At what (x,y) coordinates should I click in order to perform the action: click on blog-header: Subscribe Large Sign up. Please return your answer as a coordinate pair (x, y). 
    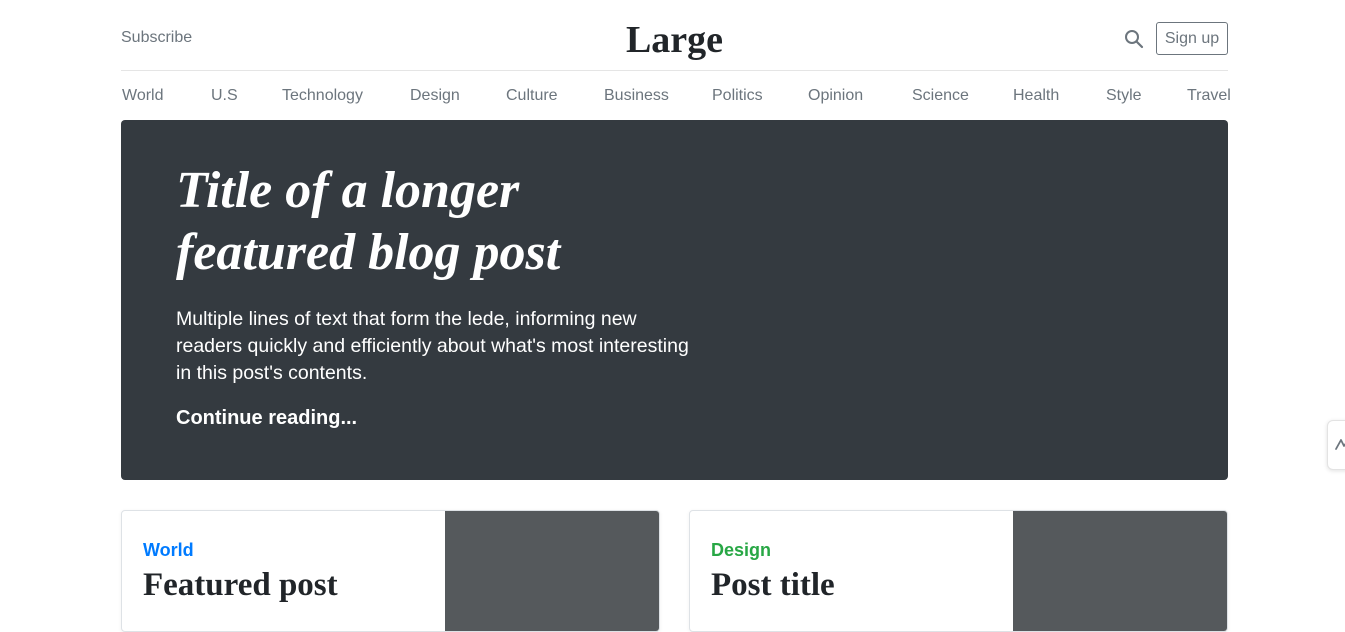
    Looking at the image, I should click on (674, 35).